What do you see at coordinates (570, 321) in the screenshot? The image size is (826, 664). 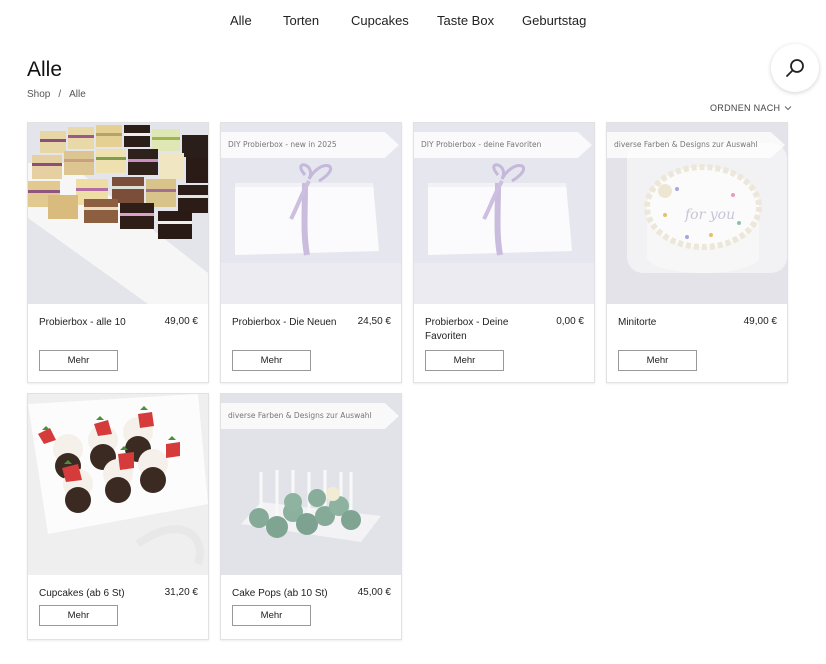 I see `product-price: 0,00 €` at bounding box center [570, 321].